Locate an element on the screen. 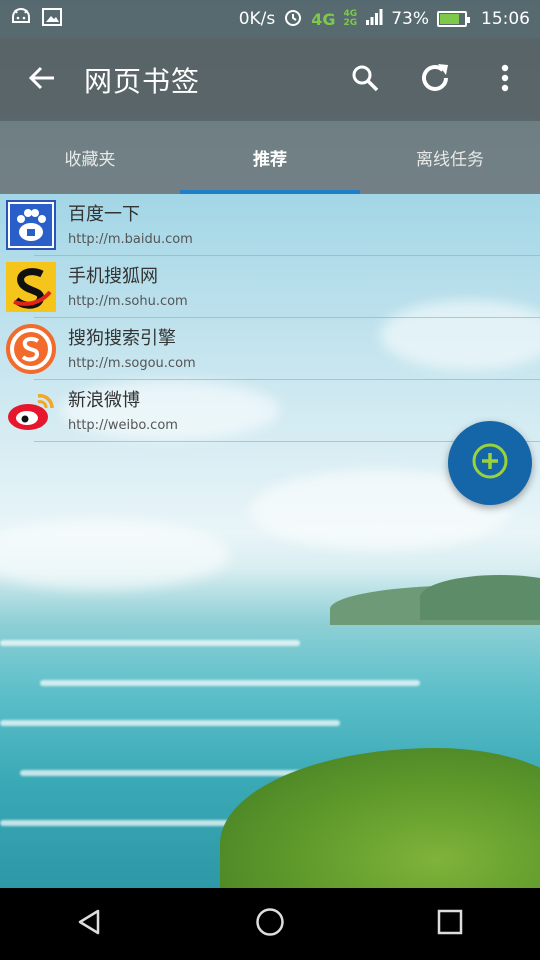 The height and width of the screenshot is (960, 540). tab-favorites: 收藏夹 is located at coordinates (90, 157).